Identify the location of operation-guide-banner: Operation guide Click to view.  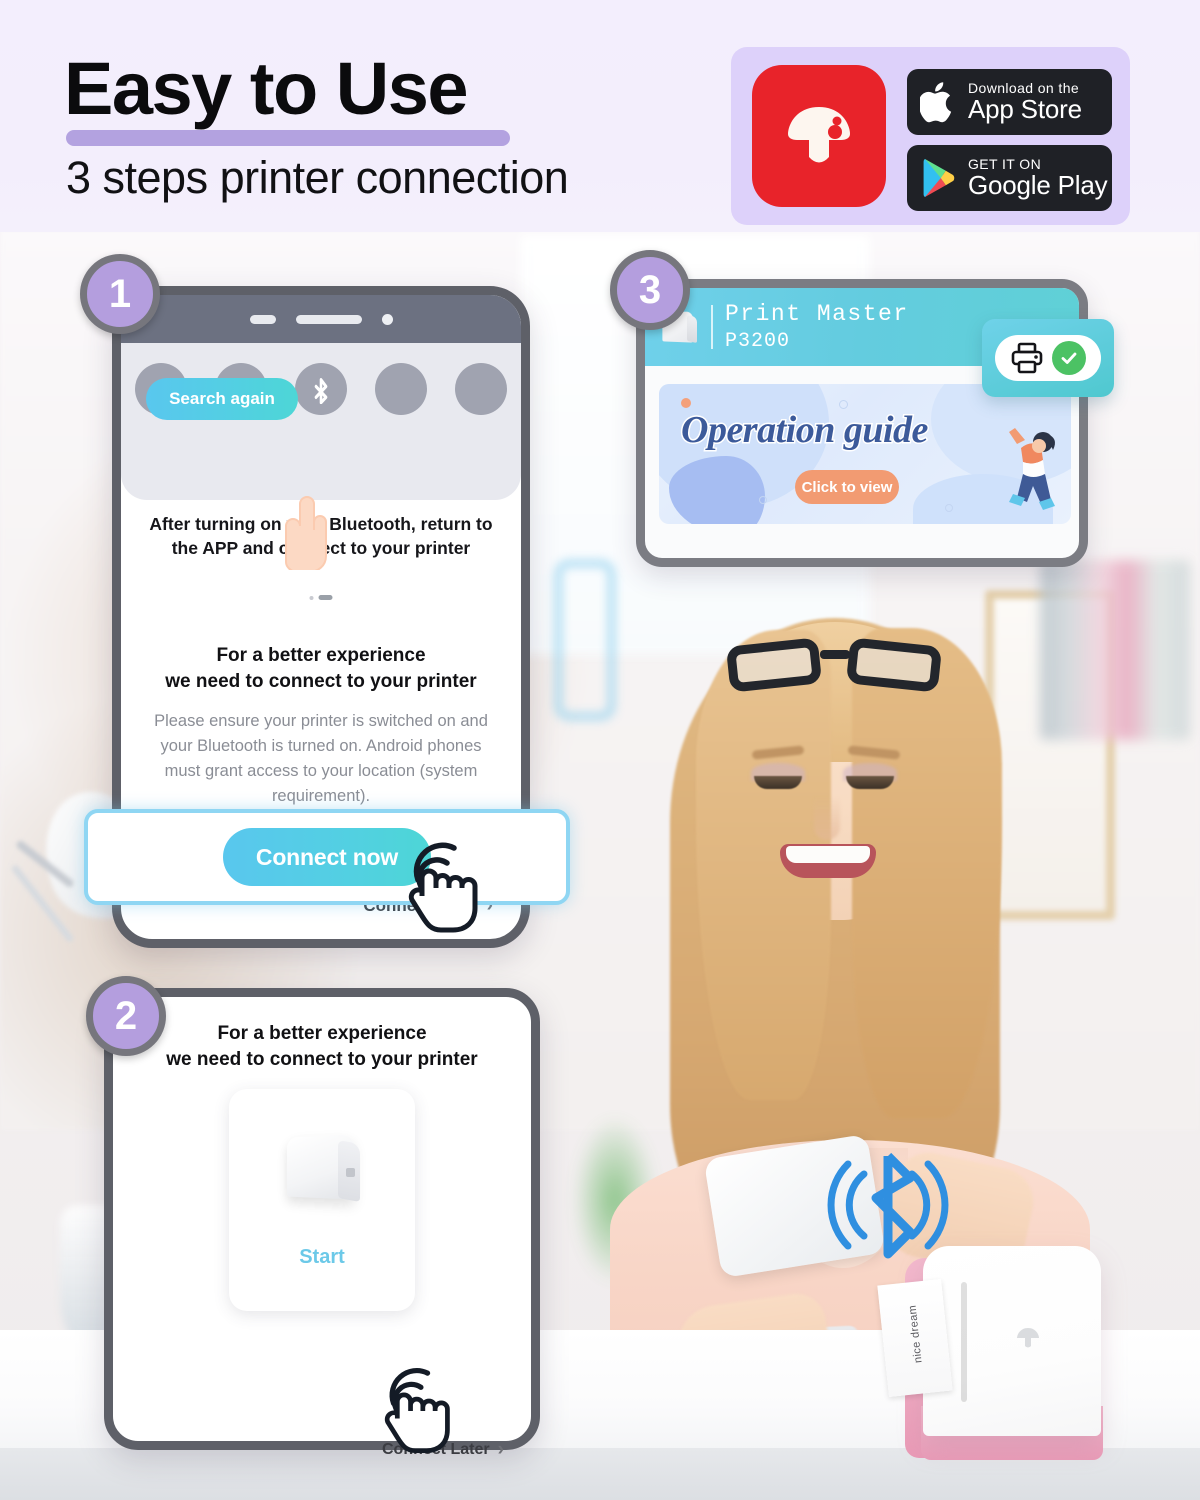
(865, 454).